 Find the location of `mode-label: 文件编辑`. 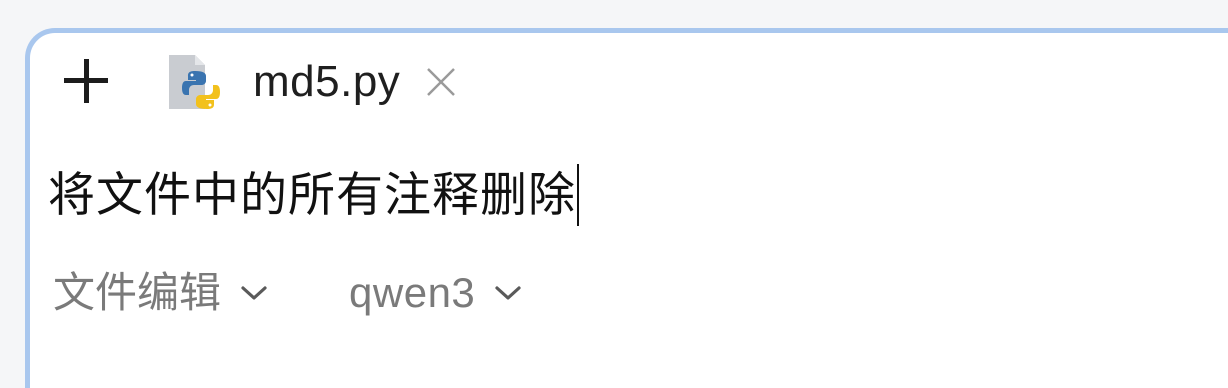

mode-label: 文件编辑 is located at coordinates (137, 292).